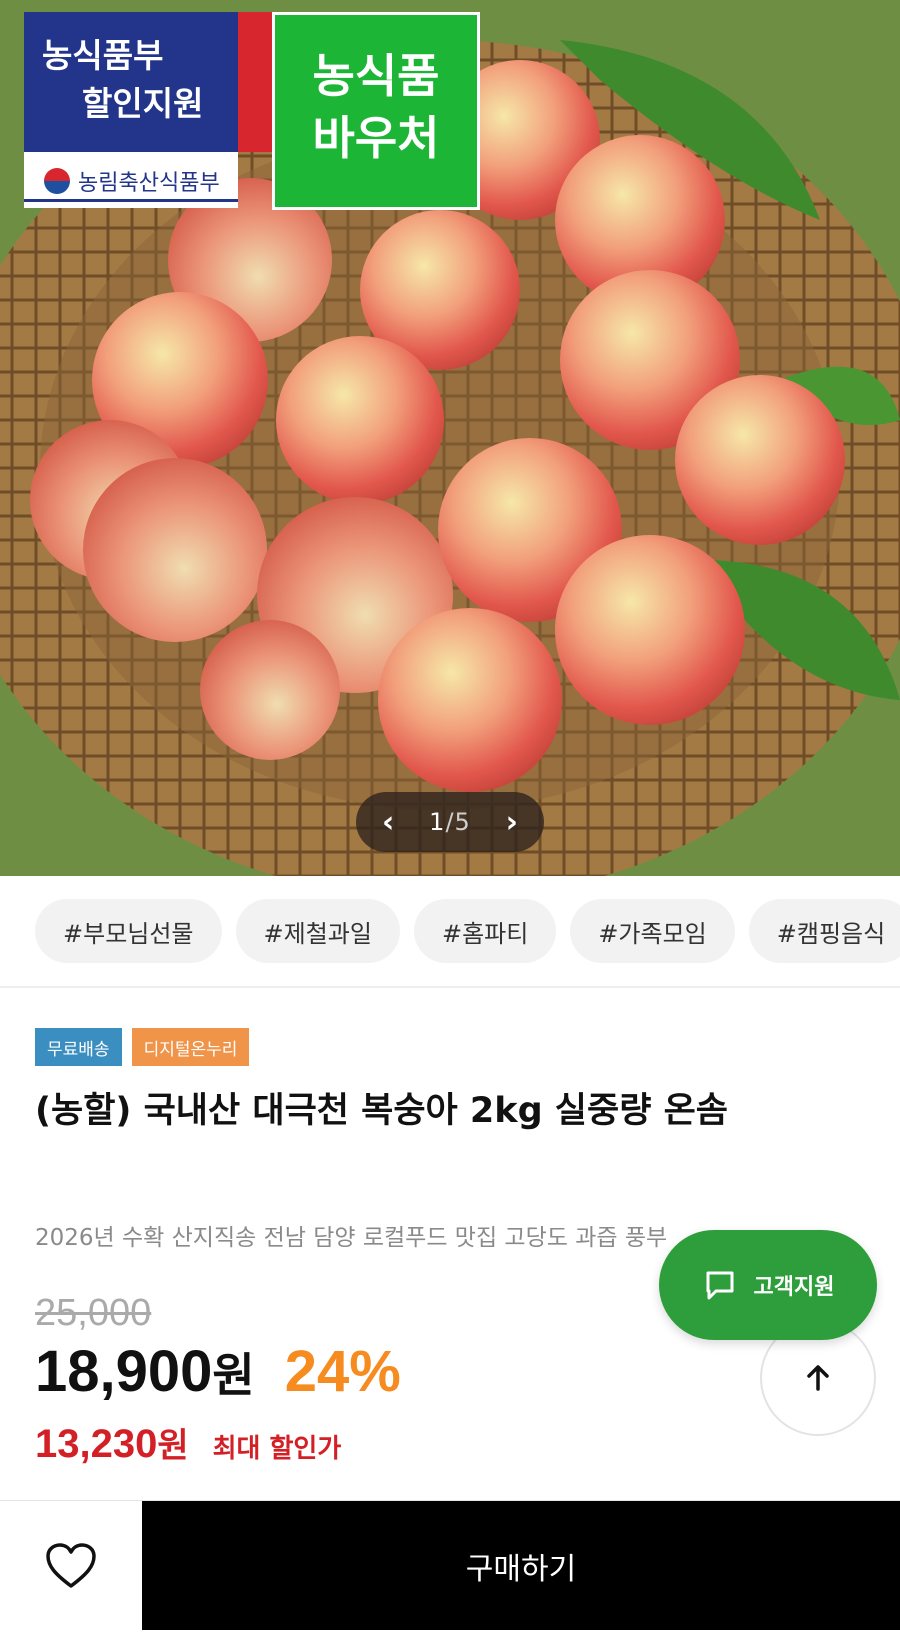 This screenshot has width=900, height=1640. I want to click on product-labels: 무료배송 디지털온누리, so click(142, 1047).